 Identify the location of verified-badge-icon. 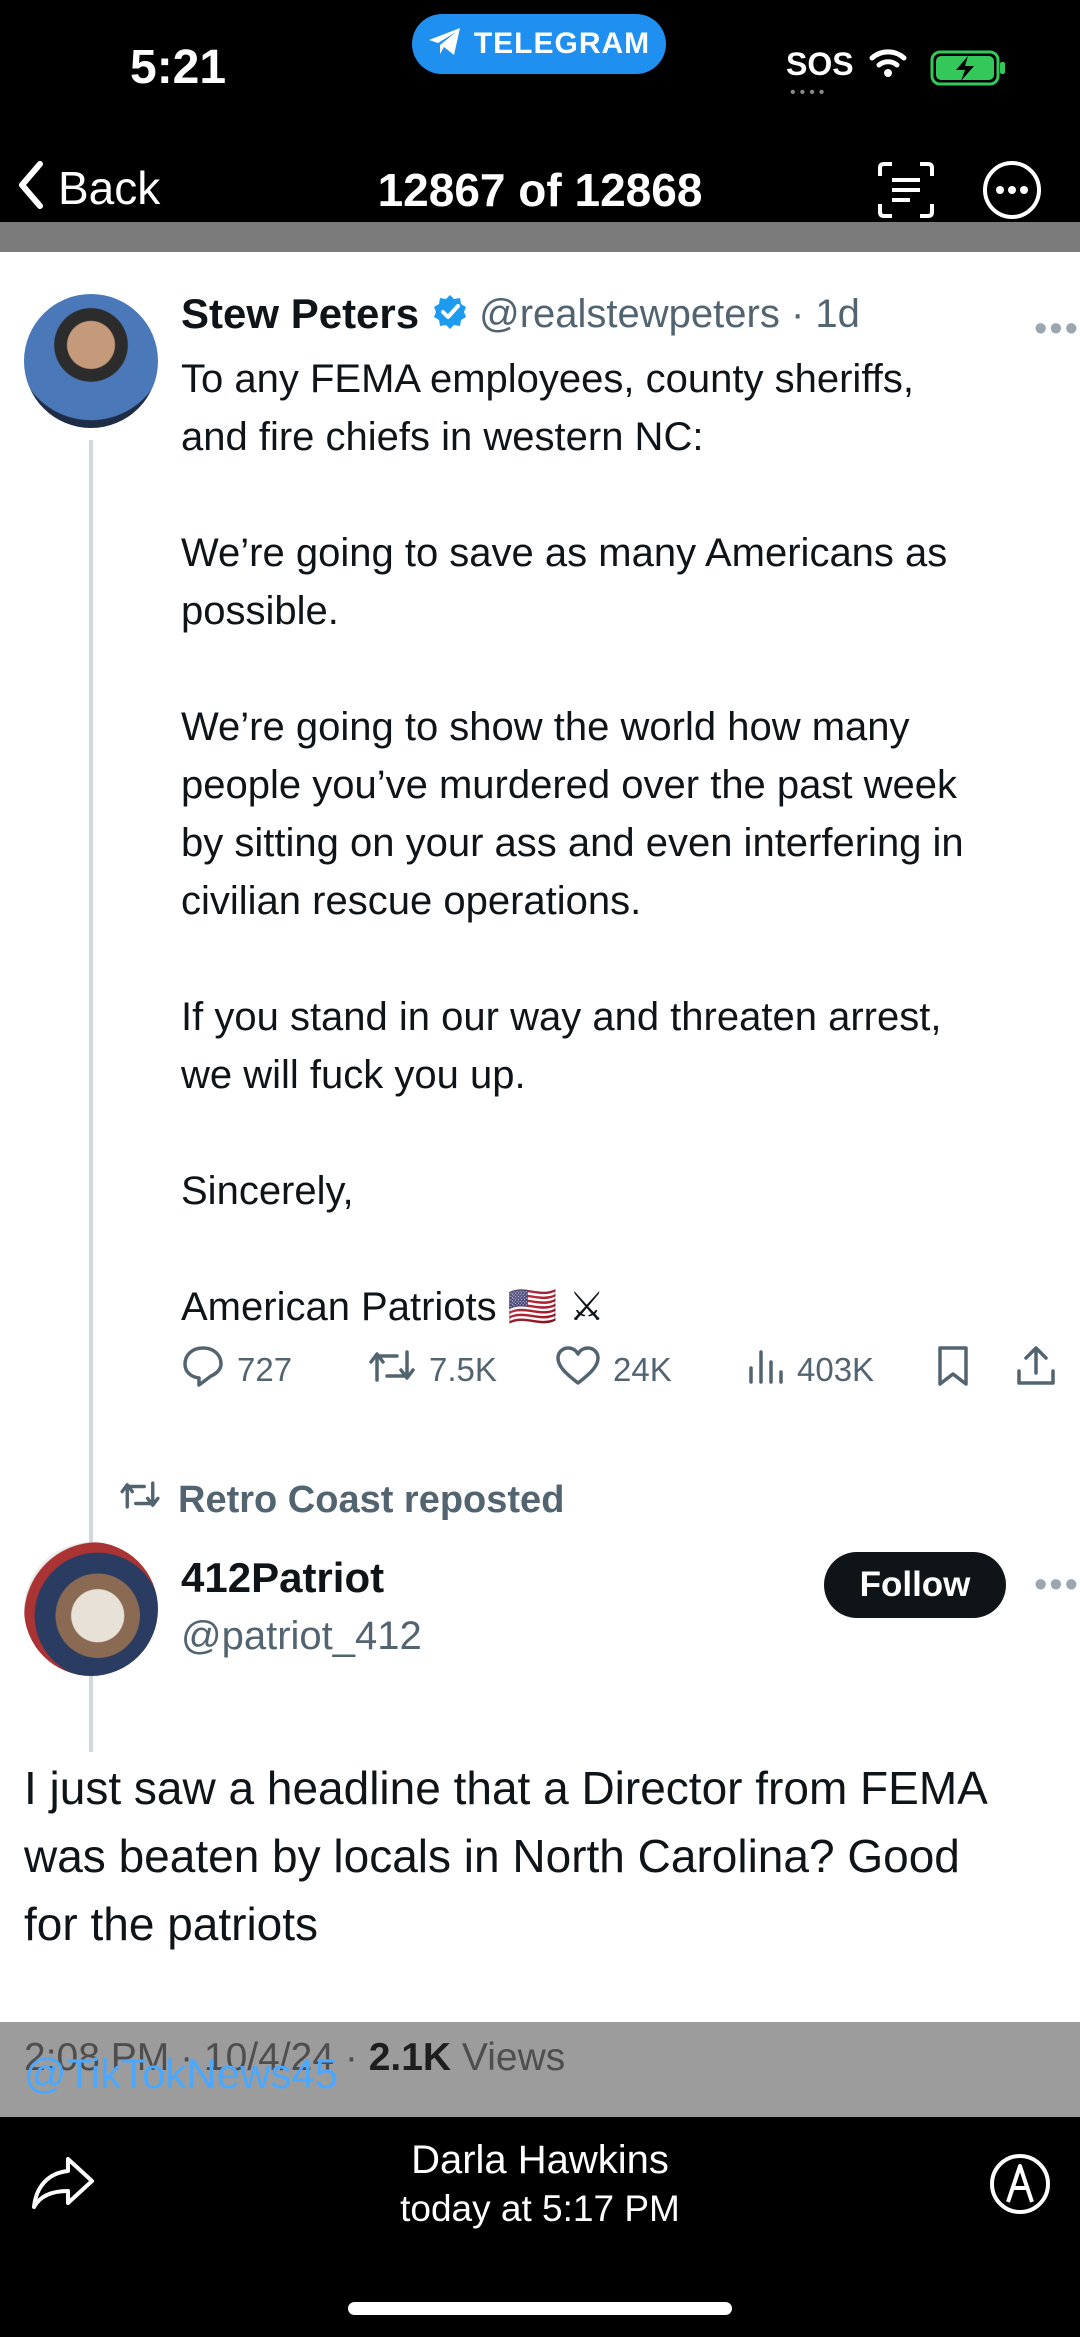
(450, 314).